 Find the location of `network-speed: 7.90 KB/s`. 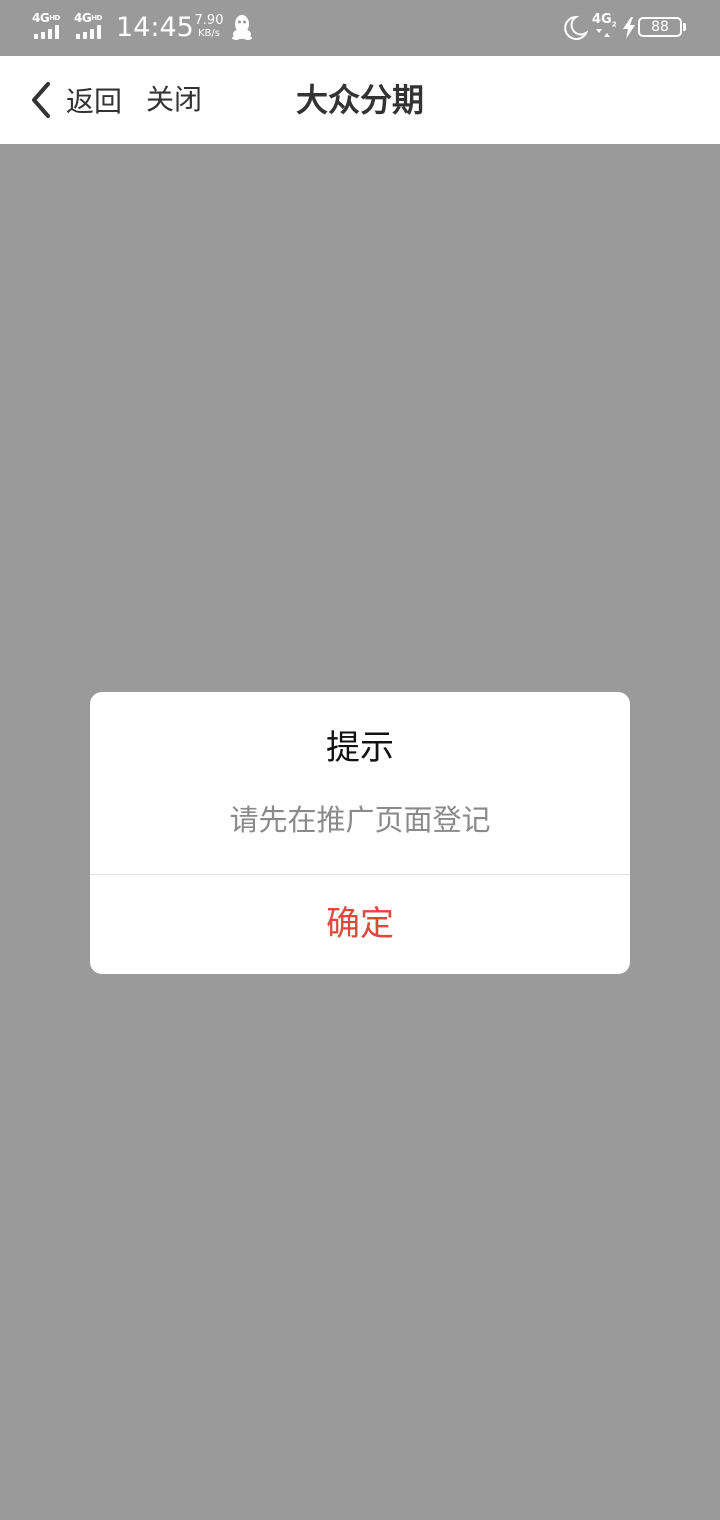

network-speed: 7.90 KB/s is located at coordinates (209, 27).